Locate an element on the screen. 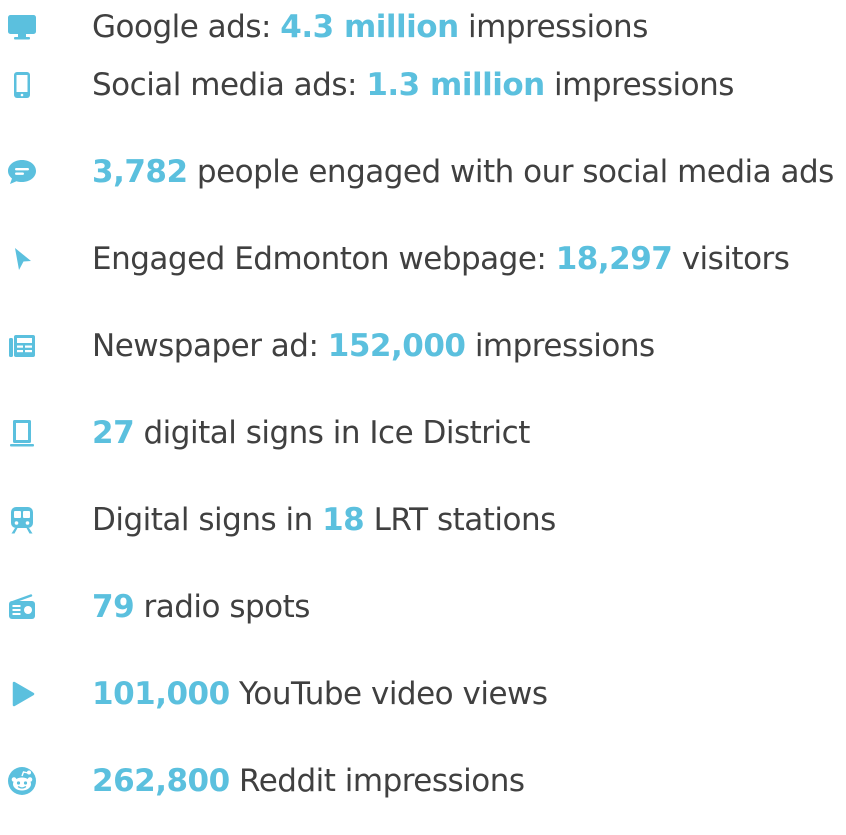  stat-prefix: Social media ads: is located at coordinates (229, 85).